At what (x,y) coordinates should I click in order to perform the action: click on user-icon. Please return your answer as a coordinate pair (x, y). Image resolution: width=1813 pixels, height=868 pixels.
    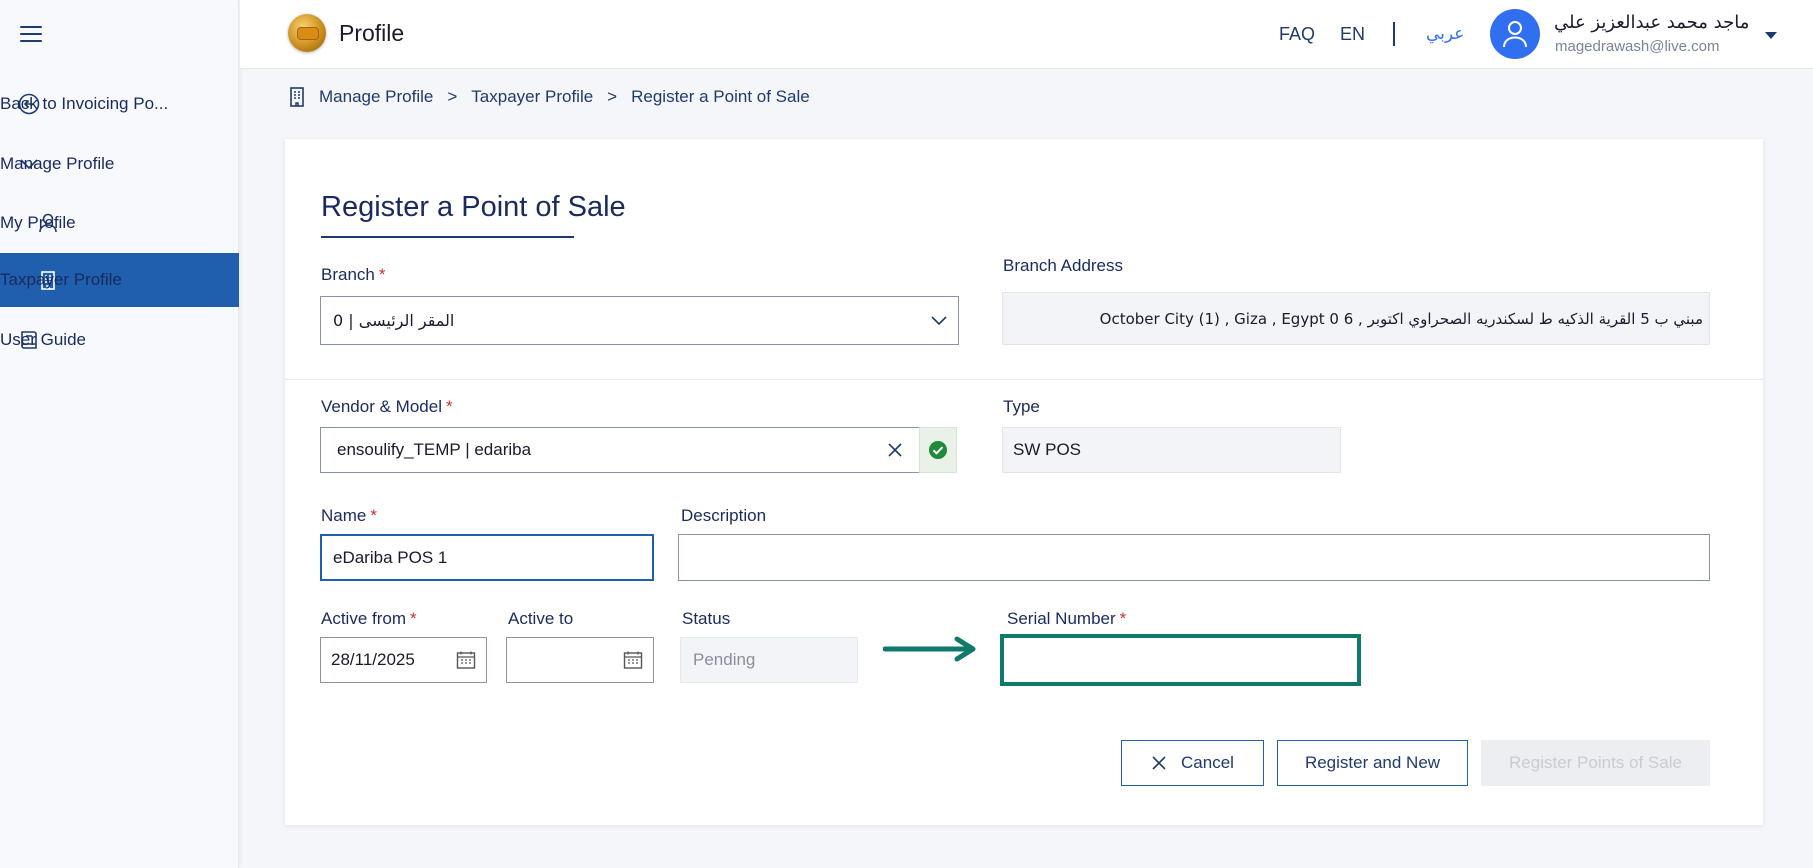
    Looking at the image, I should click on (1515, 34).